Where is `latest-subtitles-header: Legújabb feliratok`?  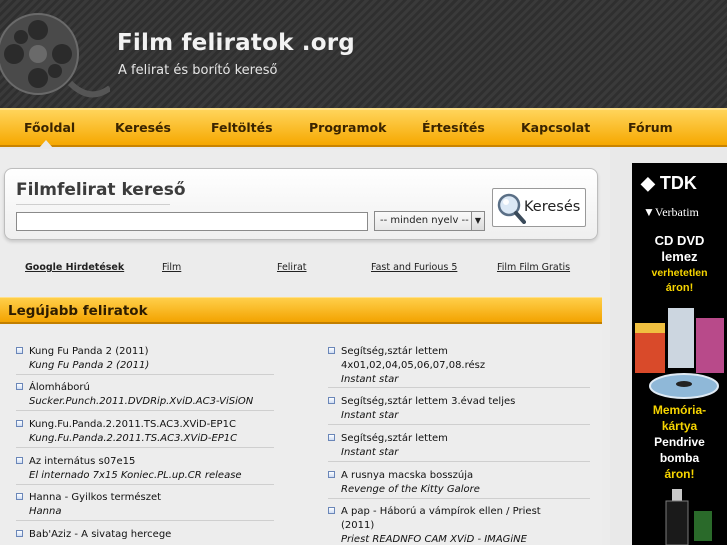
latest-subtitles-header: Legújabb feliratok is located at coordinates (301, 310).